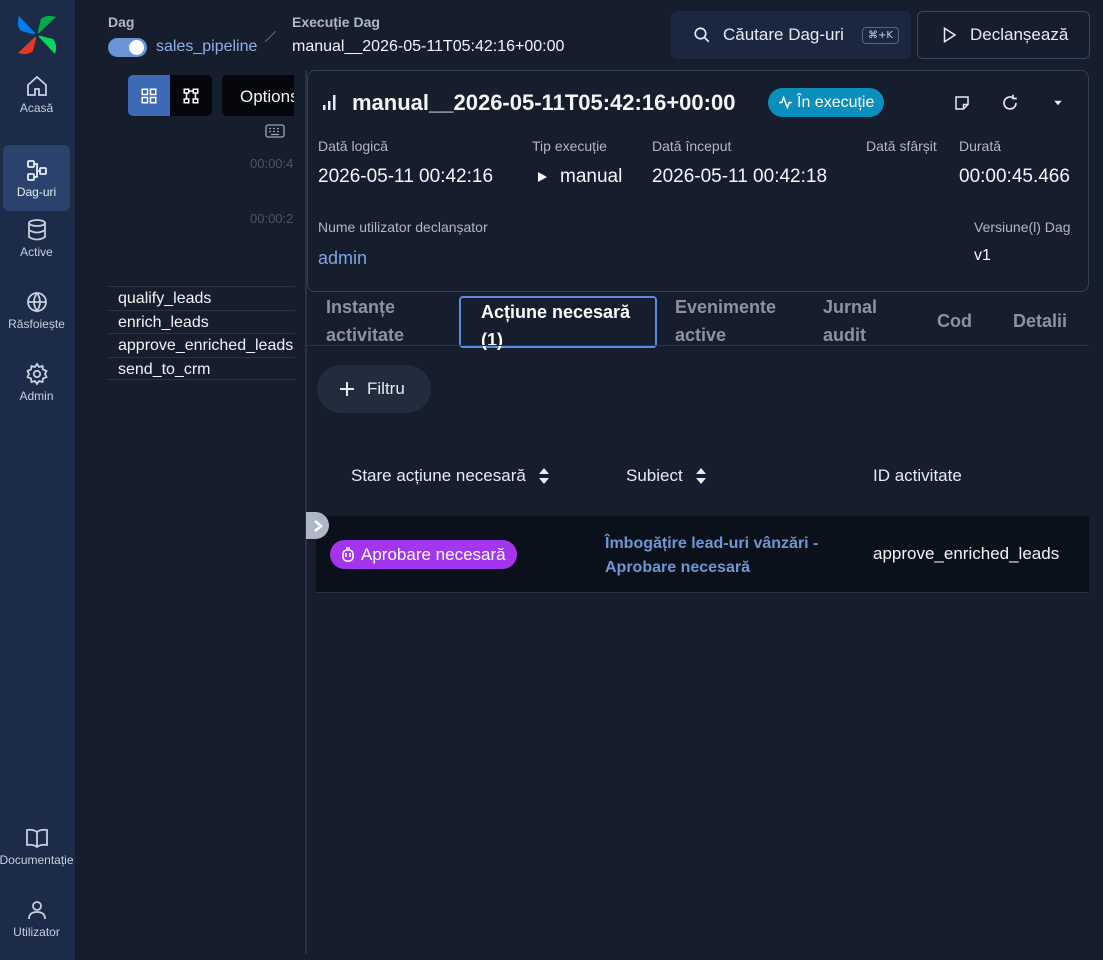  Describe the element at coordinates (868, 321) in the screenshot. I see `tab-audit-log: Jurnal audit` at that location.